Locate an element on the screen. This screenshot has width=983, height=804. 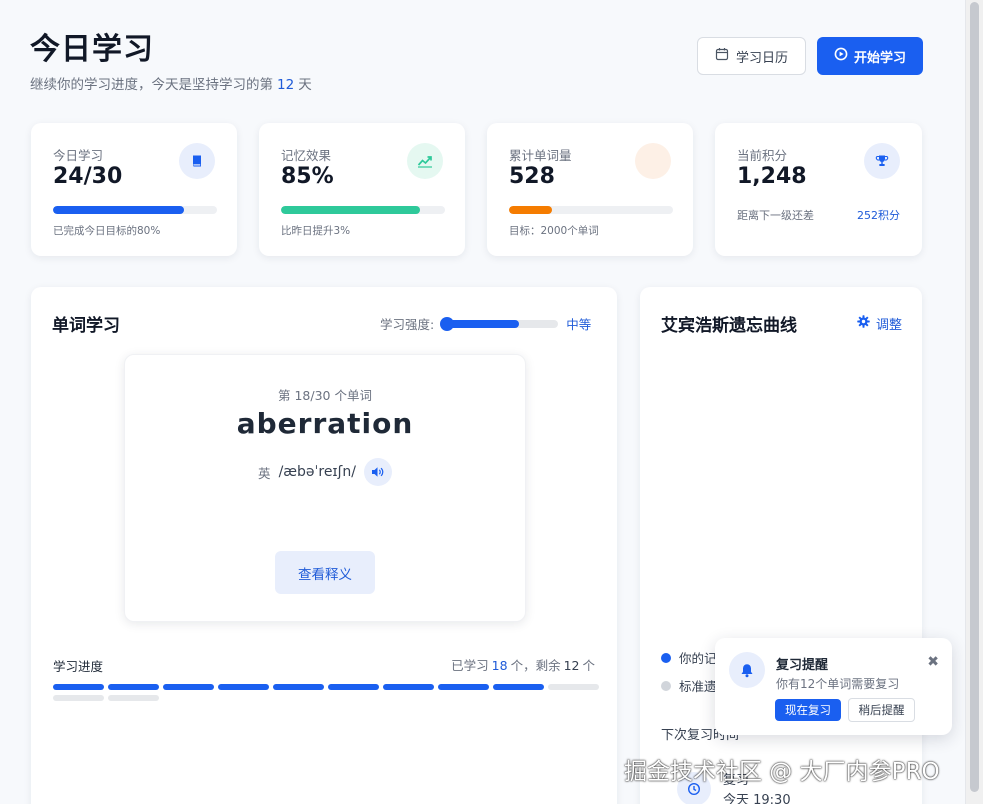
forgetting-curve-title: 艾宾浩斯遗忘曲线 is located at coordinates (729, 326).